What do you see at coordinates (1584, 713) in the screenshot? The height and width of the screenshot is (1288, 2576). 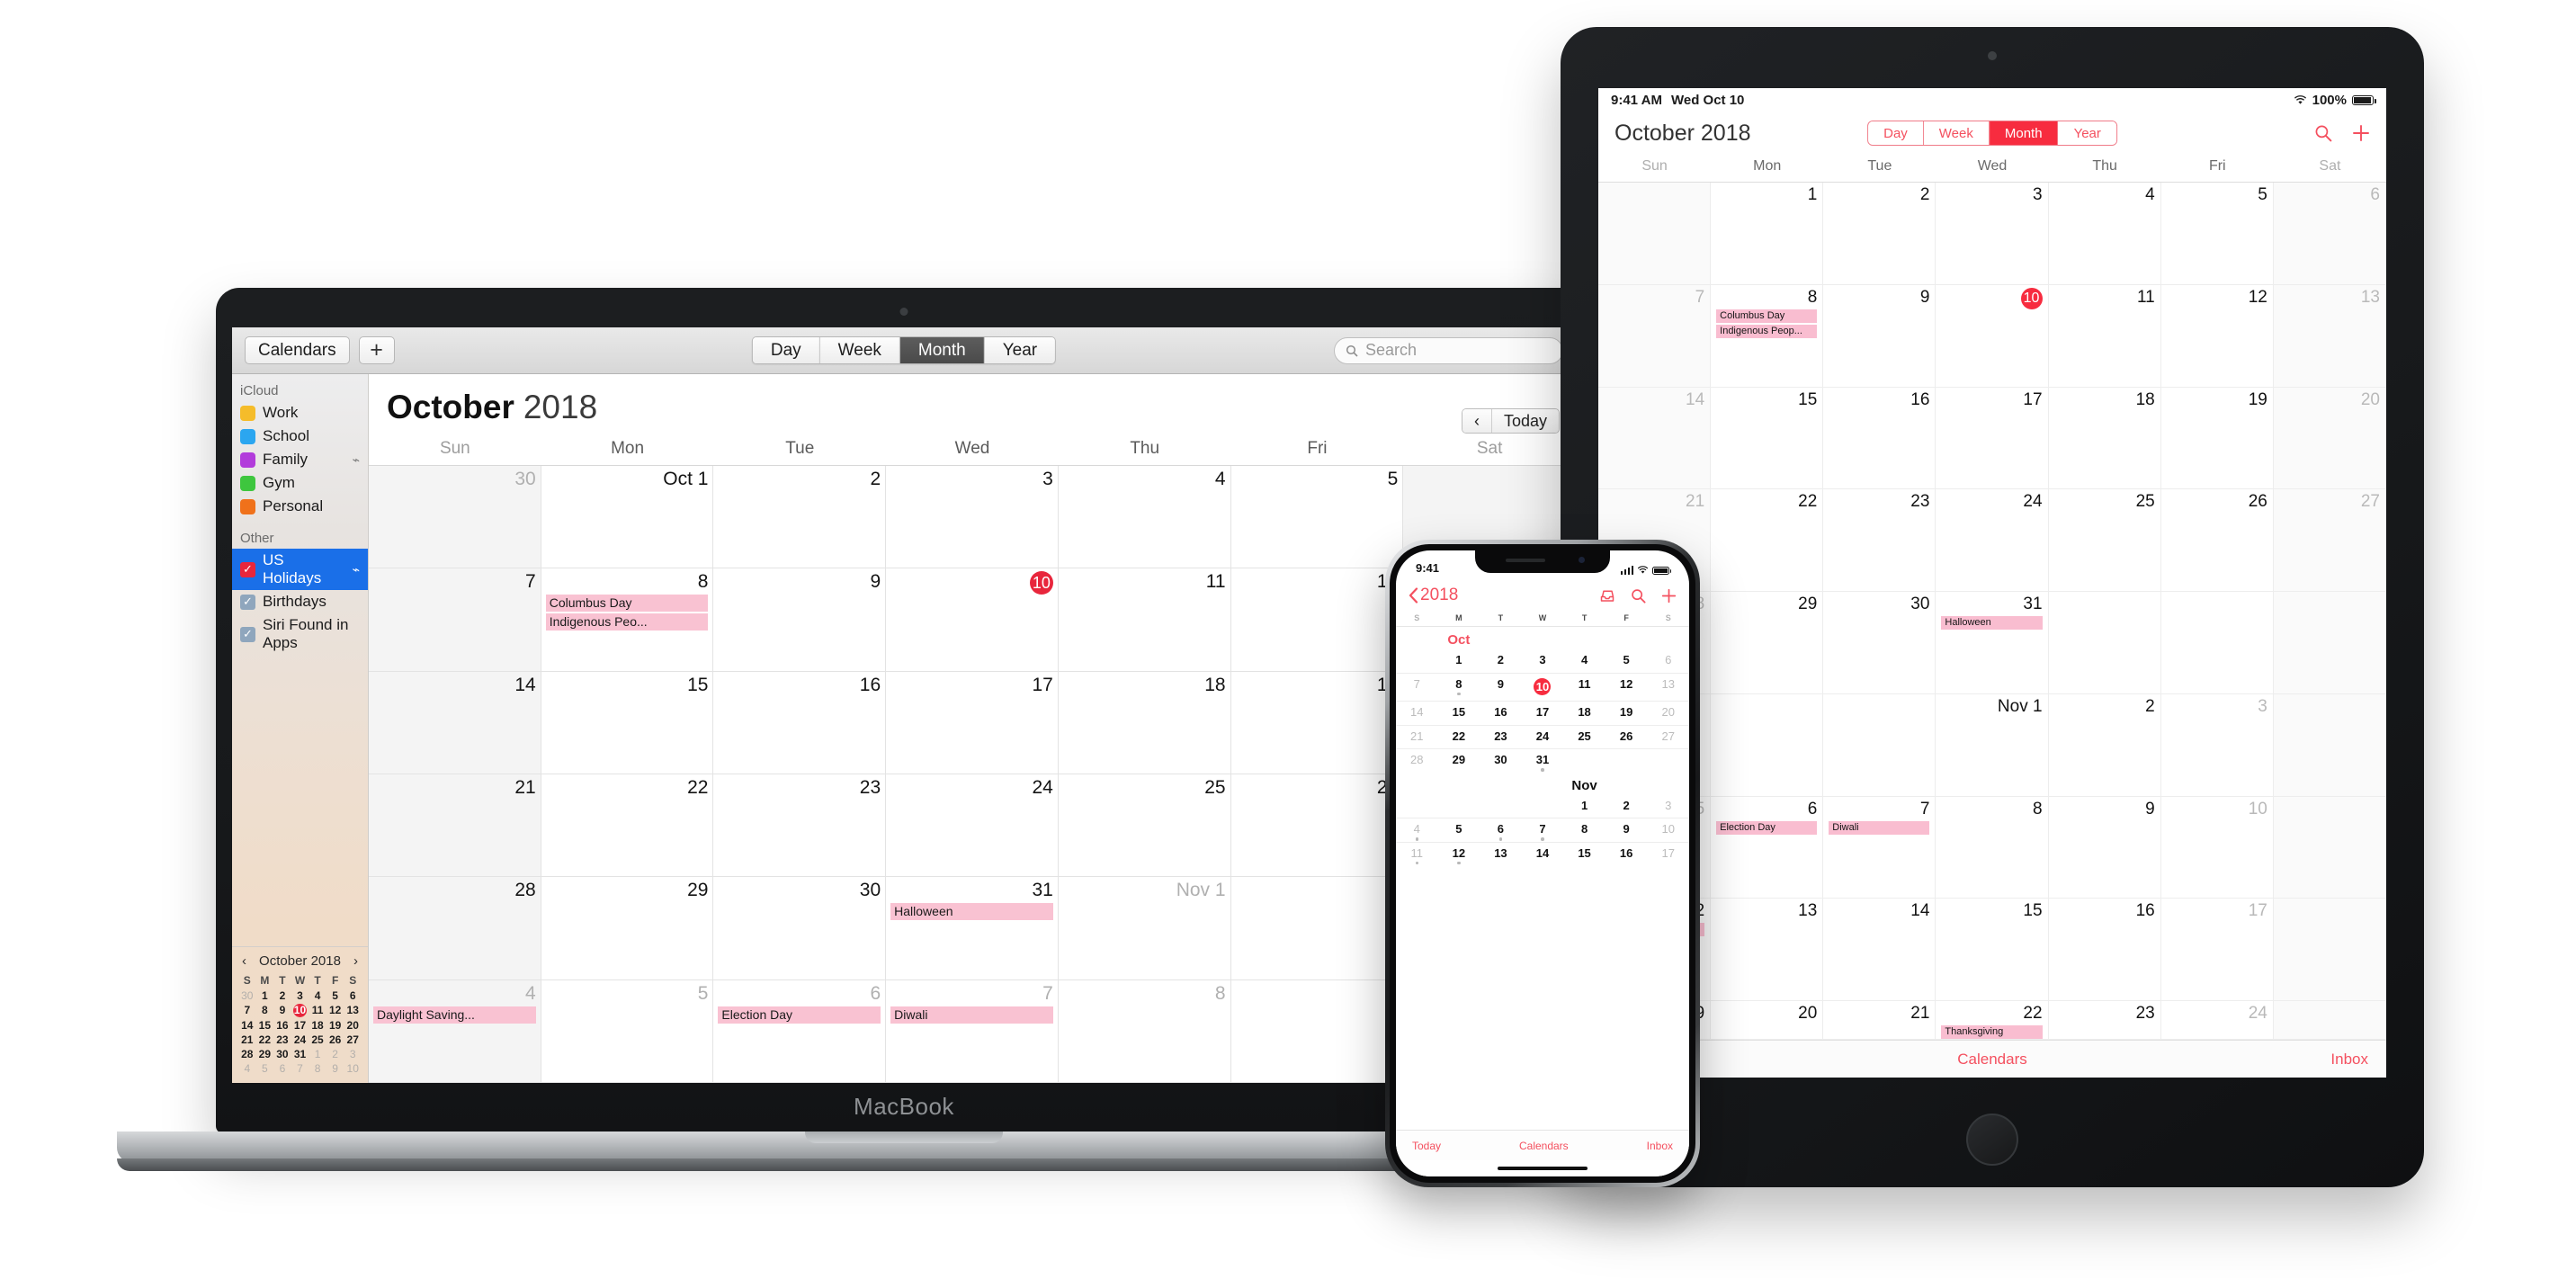 I see `iphone-day-cell: 18` at bounding box center [1584, 713].